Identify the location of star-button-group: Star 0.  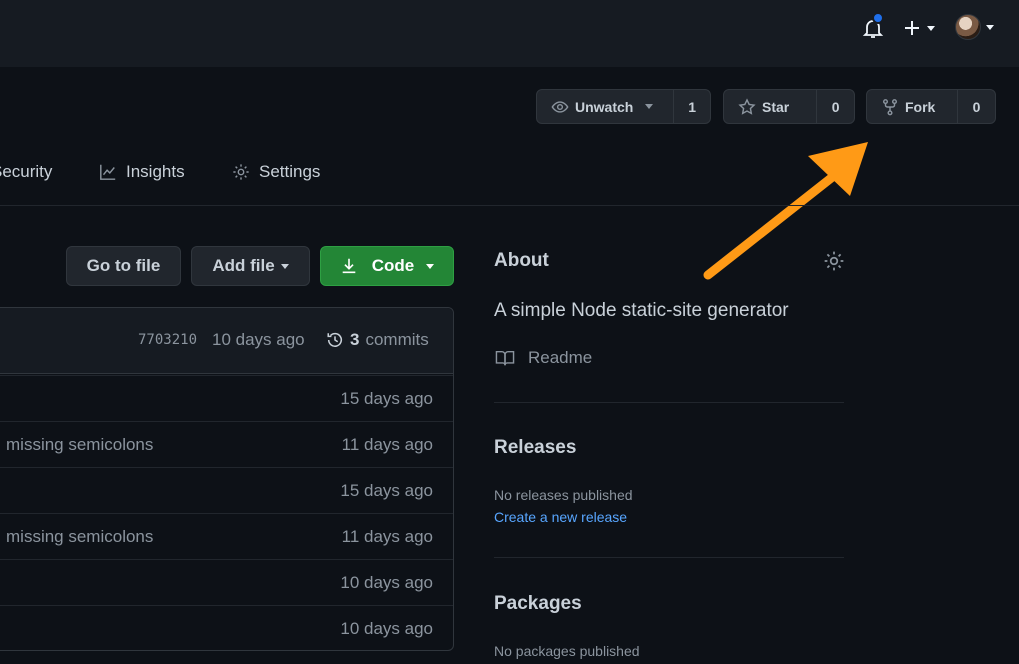
(789, 106).